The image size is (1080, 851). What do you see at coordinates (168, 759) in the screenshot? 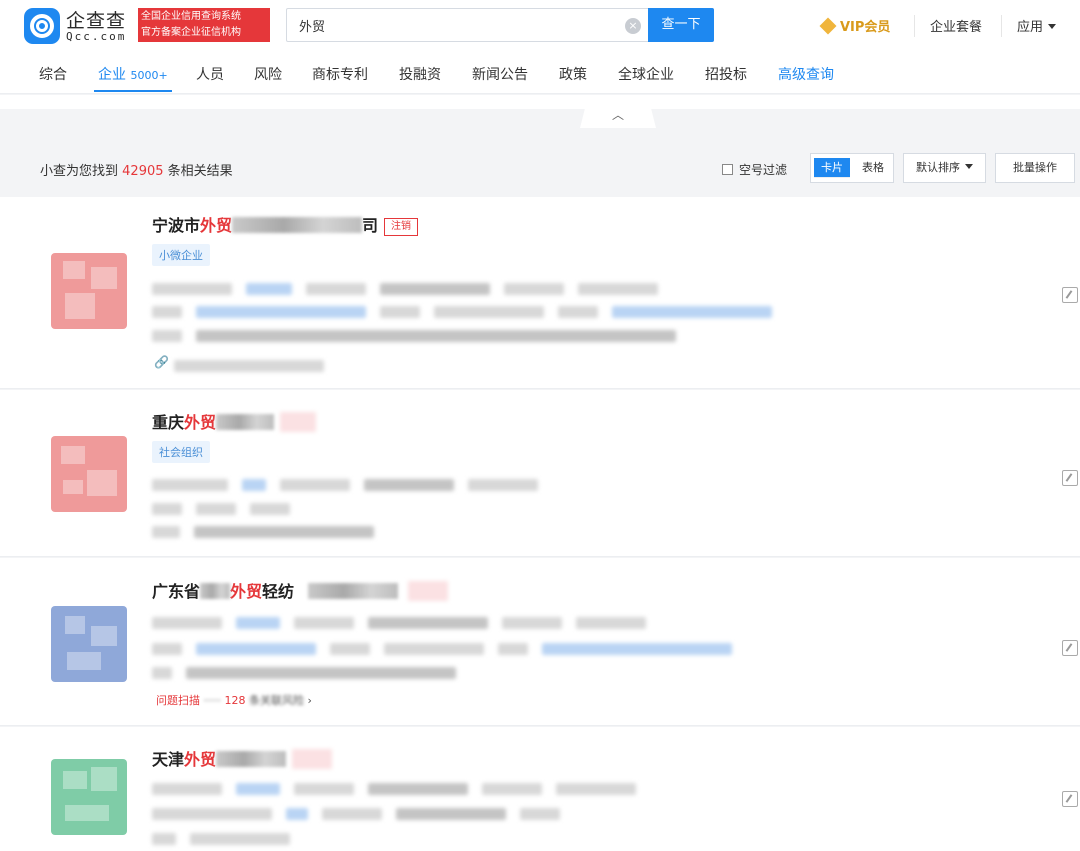
I see `company-name-prefix: 天津` at bounding box center [168, 759].